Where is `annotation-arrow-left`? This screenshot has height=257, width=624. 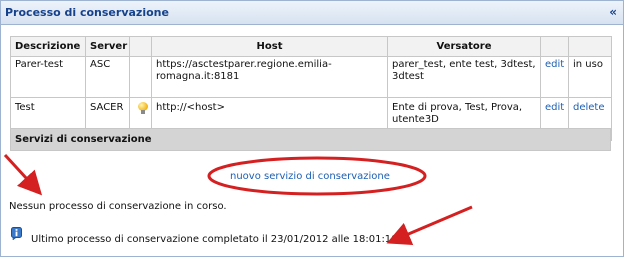 annotation-arrow-left is located at coordinates (23, 174).